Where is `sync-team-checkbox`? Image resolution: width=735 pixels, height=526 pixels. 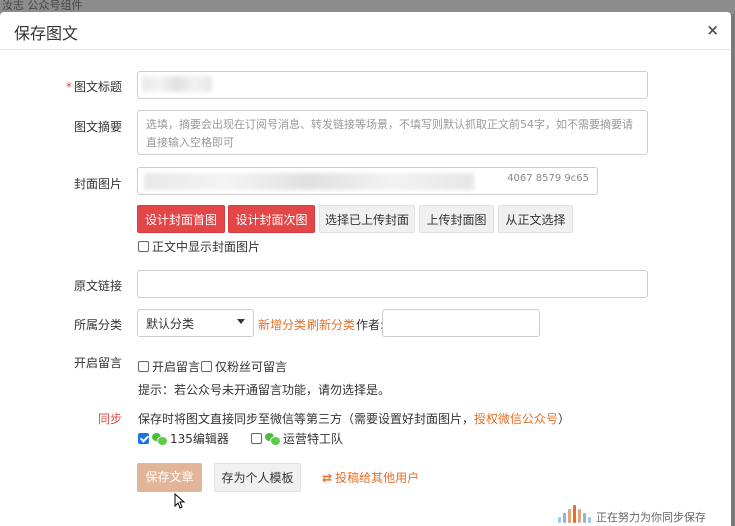 sync-team-checkbox is located at coordinates (256, 438).